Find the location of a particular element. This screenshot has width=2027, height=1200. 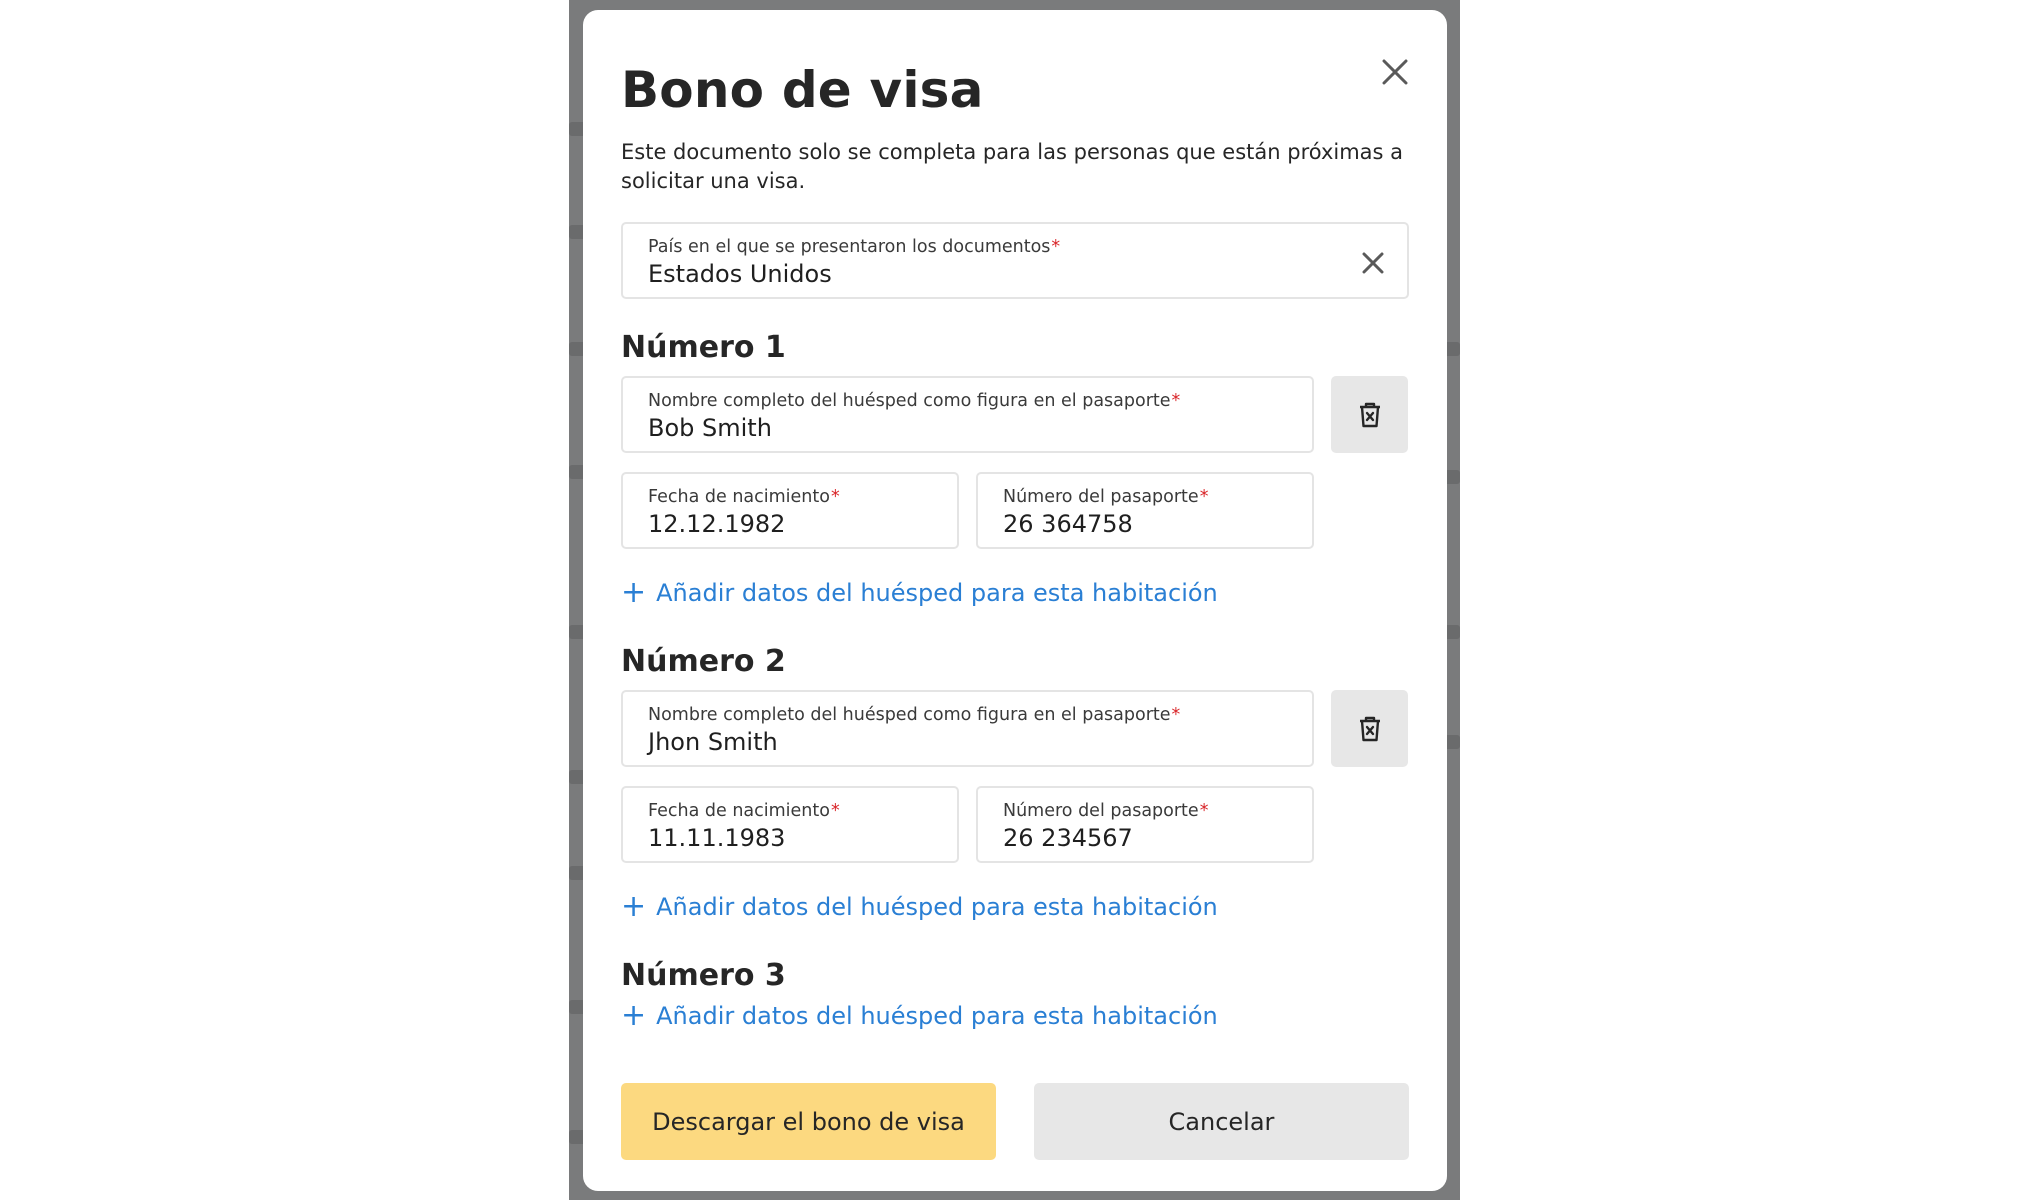

room-1-title: Número 1 is located at coordinates (703, 347).